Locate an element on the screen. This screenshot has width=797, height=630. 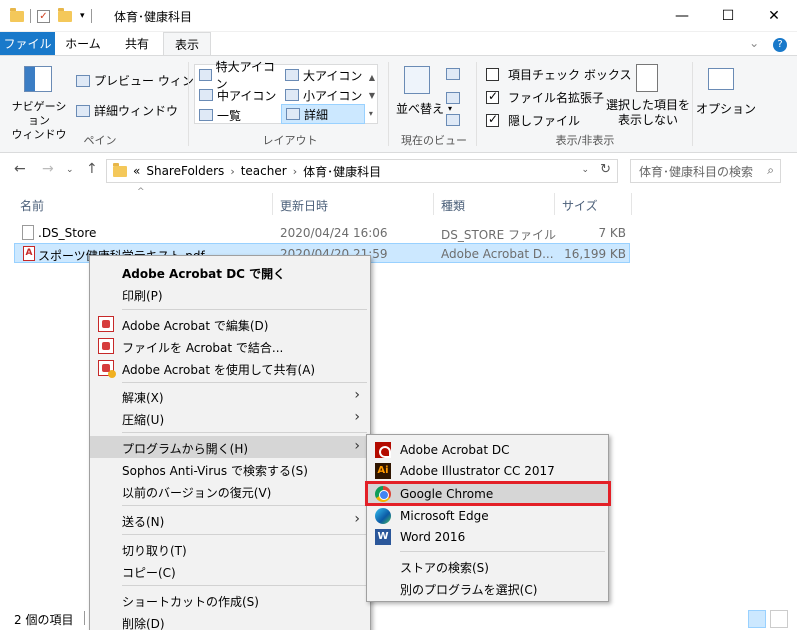
file-icon is located at coordinates (28, 232).